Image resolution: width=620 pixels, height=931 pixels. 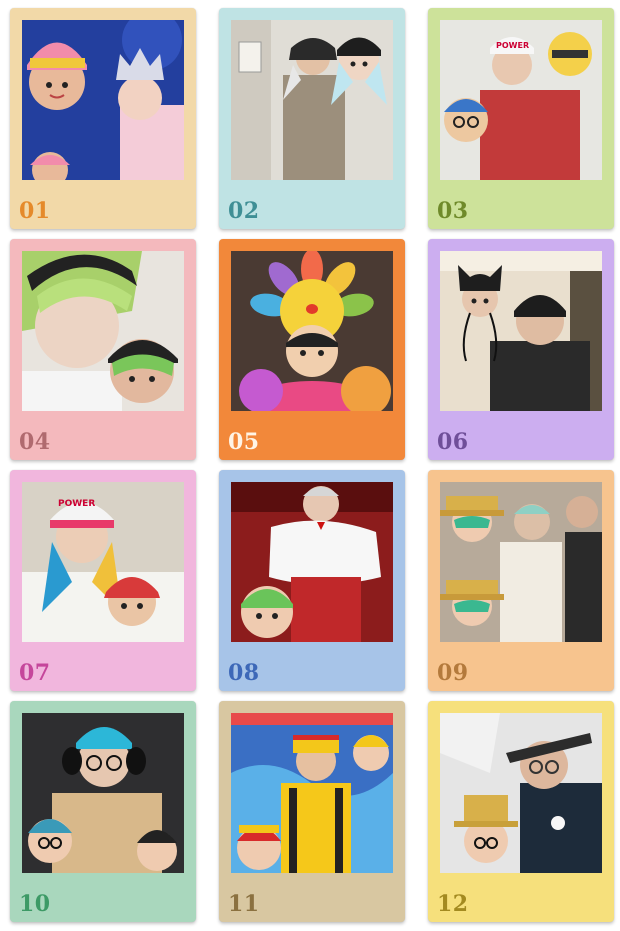 I want to click on photo-stage-feather-doll, so click(x=312, y=562).